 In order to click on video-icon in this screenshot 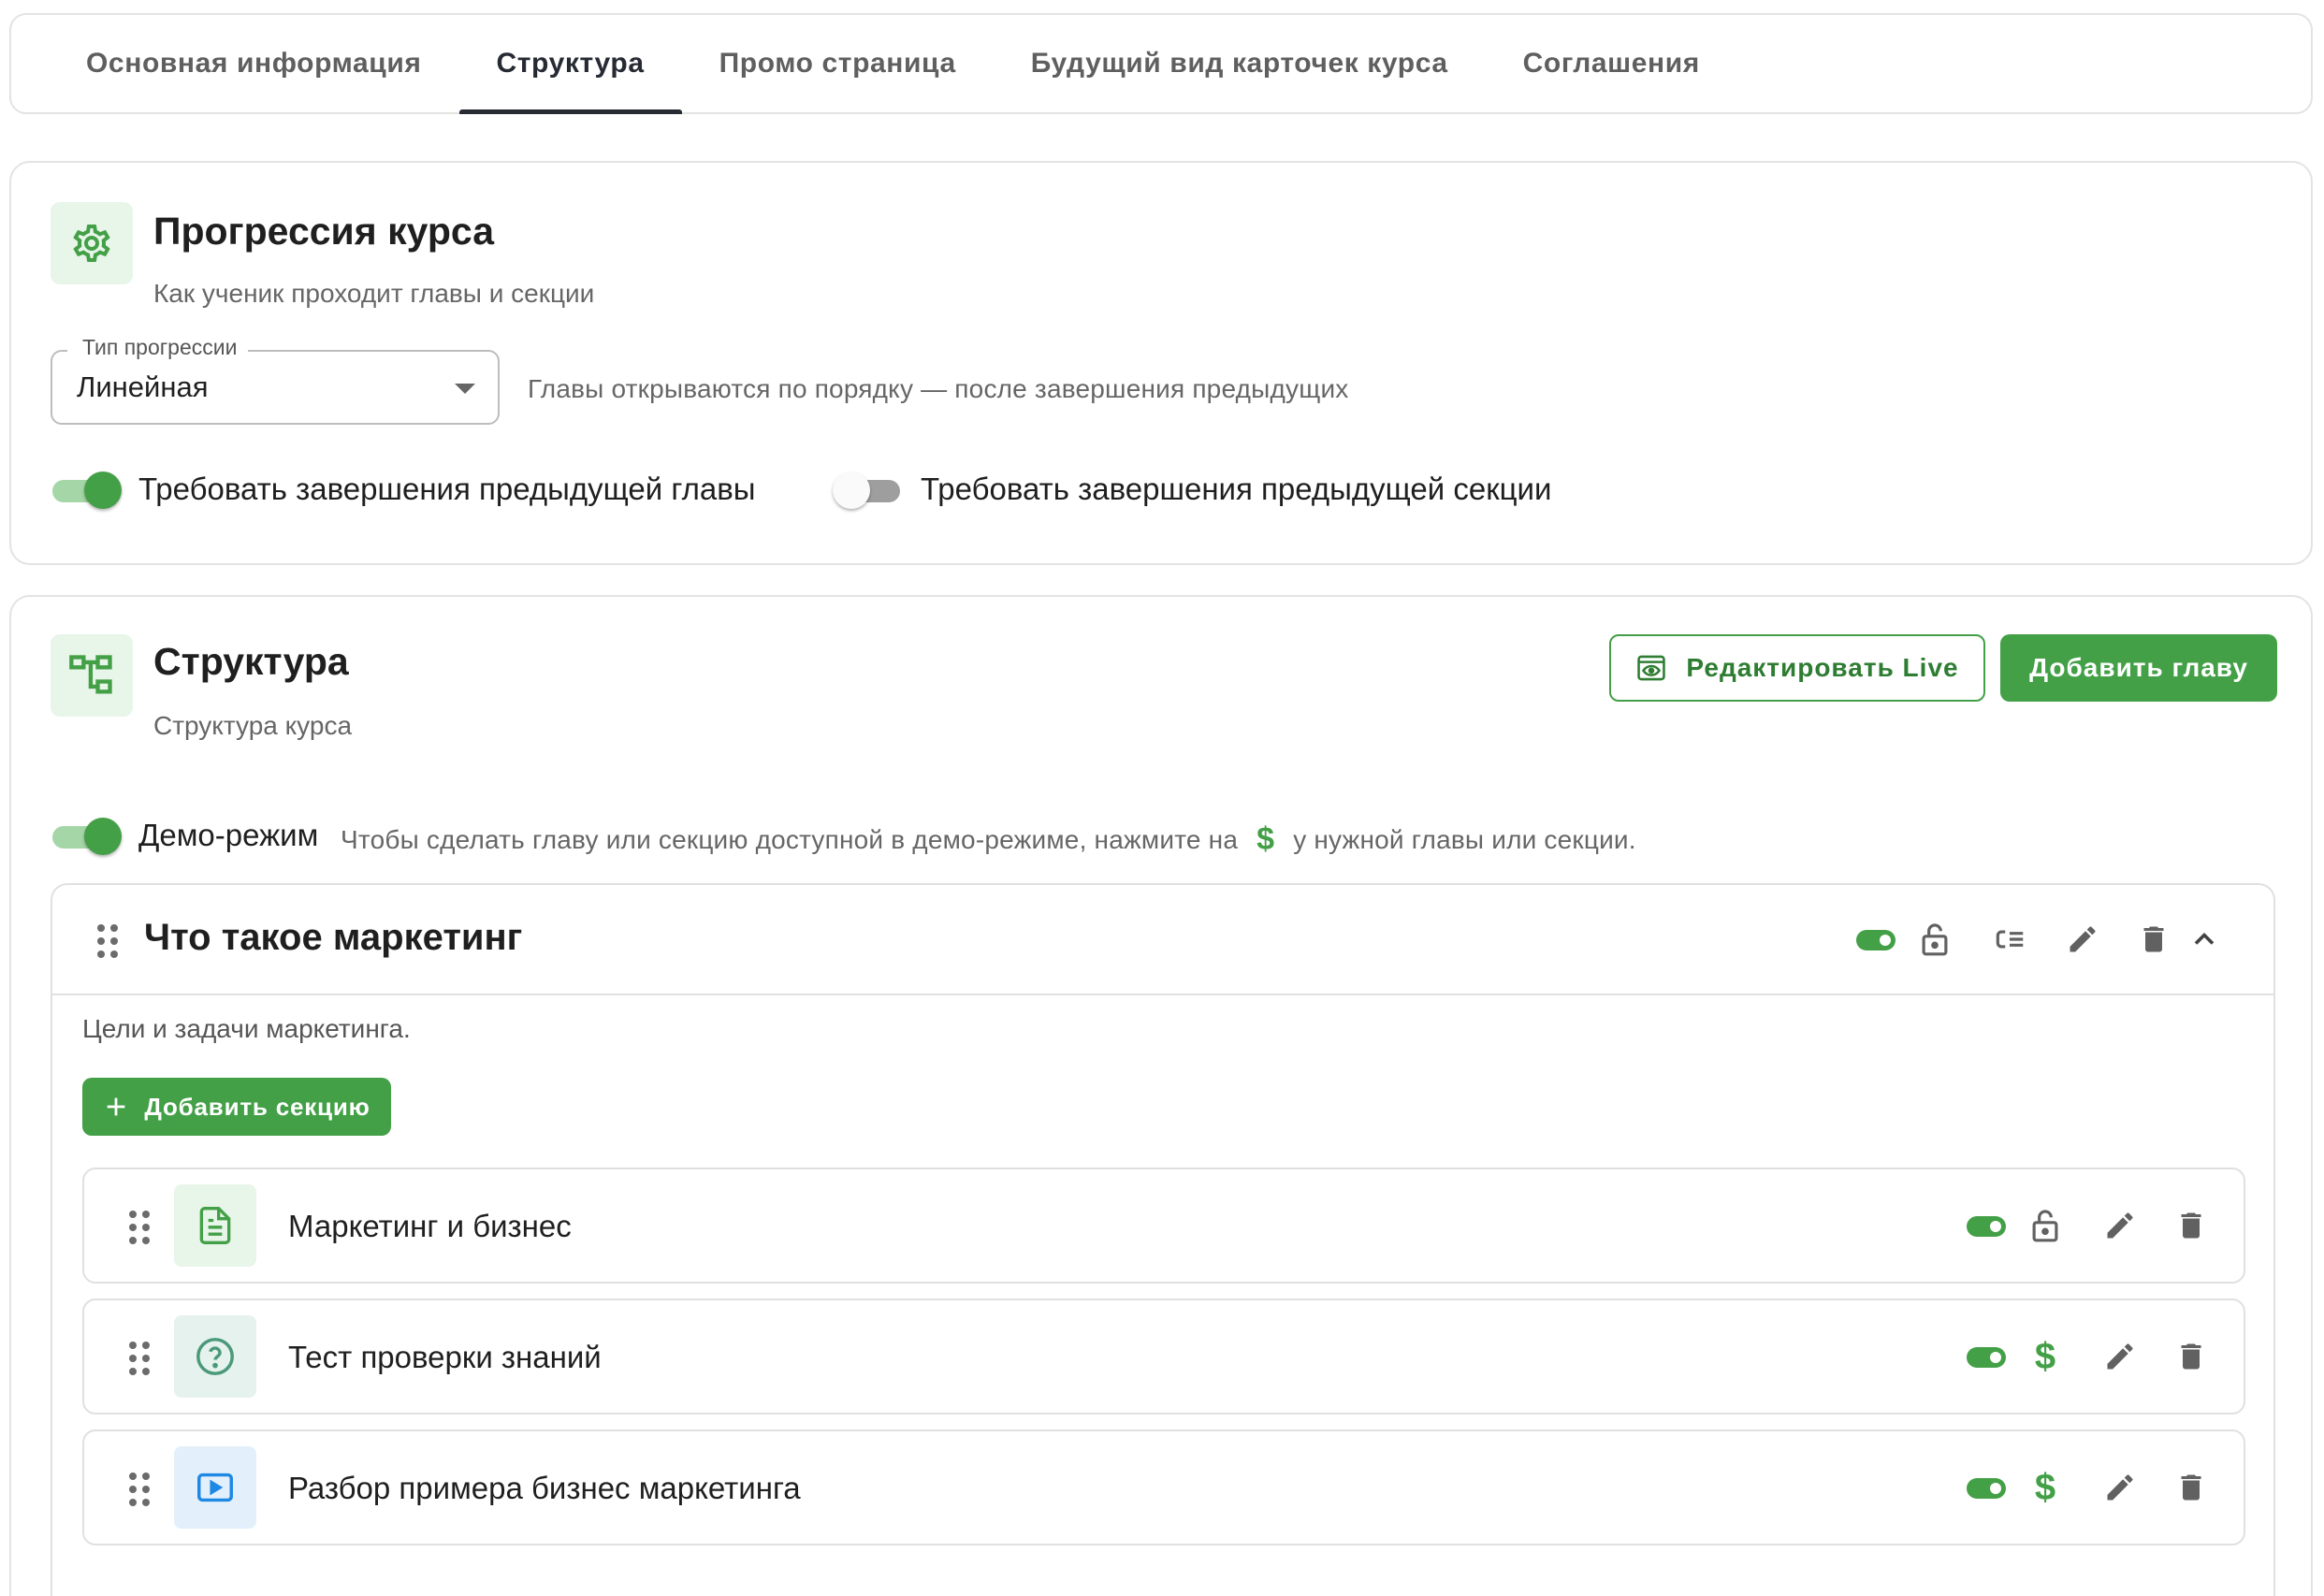, I will do `click(215, 1487)`.